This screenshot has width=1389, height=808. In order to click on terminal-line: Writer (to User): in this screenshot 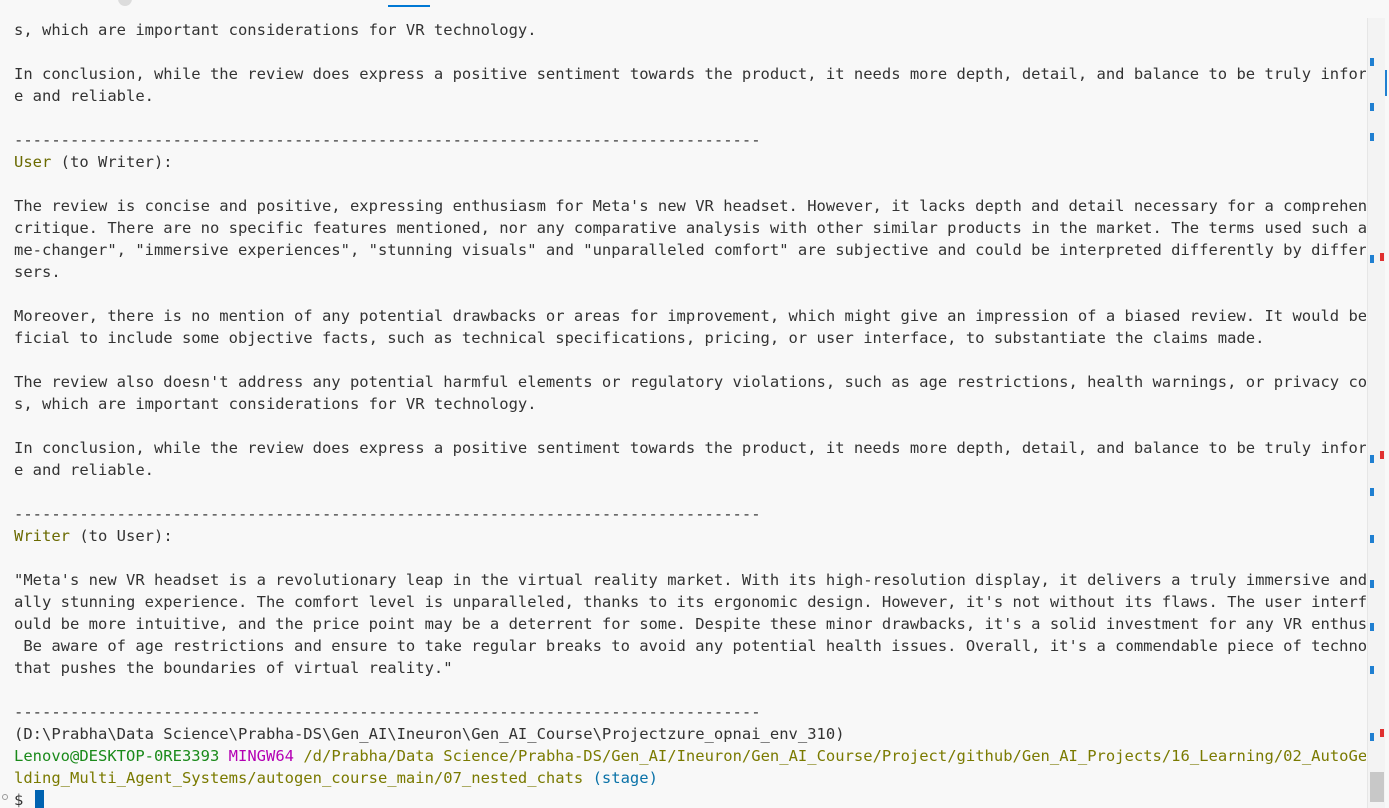, I will do `click(690, 536)`.